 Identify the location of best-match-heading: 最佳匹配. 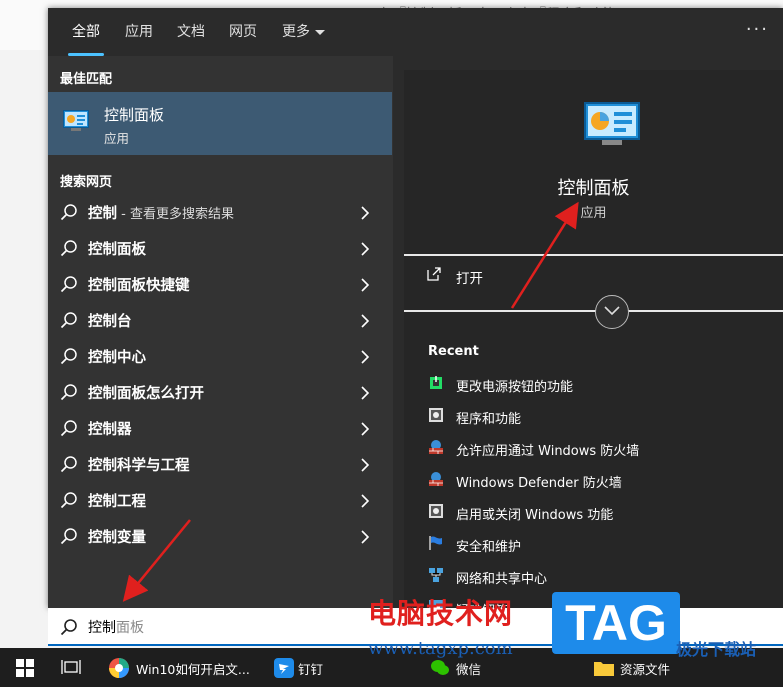
(86, 79).